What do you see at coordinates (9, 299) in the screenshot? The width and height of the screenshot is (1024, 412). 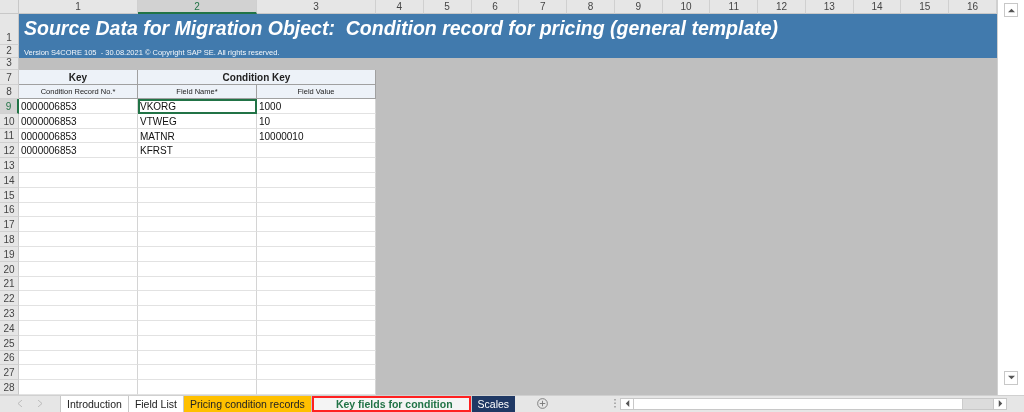 I see `row-header: 22` at bounding box center [9, 299].